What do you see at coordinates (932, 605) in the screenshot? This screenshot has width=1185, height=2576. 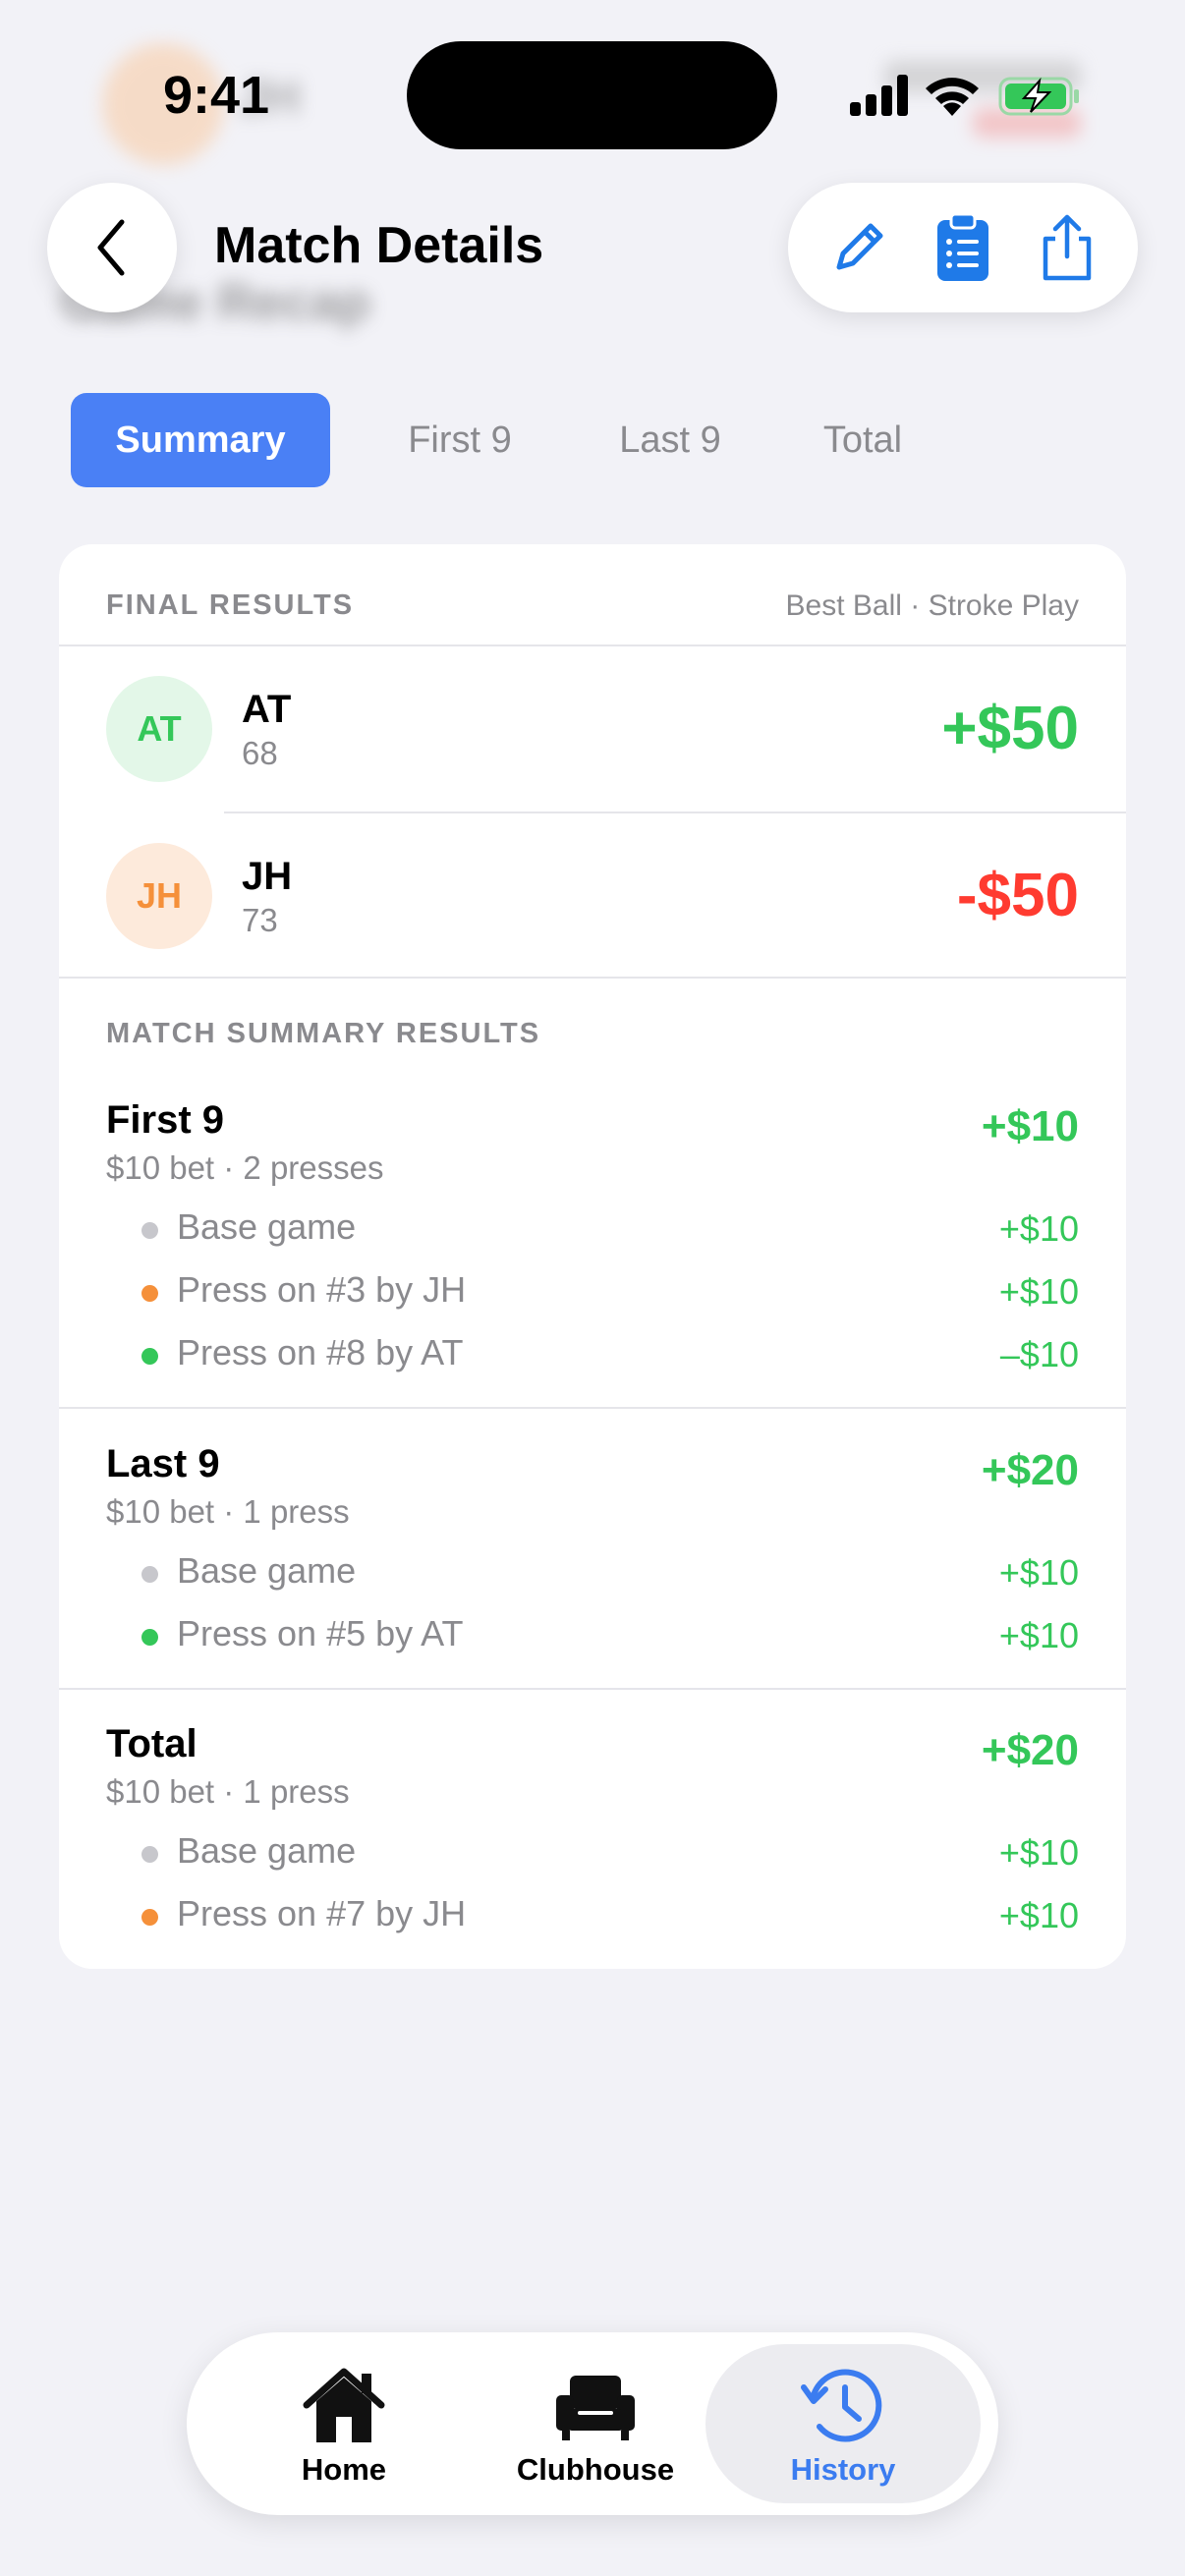 I see `game-type-label: Best Ball · Stroke Play` at bounding box center [932, 605].